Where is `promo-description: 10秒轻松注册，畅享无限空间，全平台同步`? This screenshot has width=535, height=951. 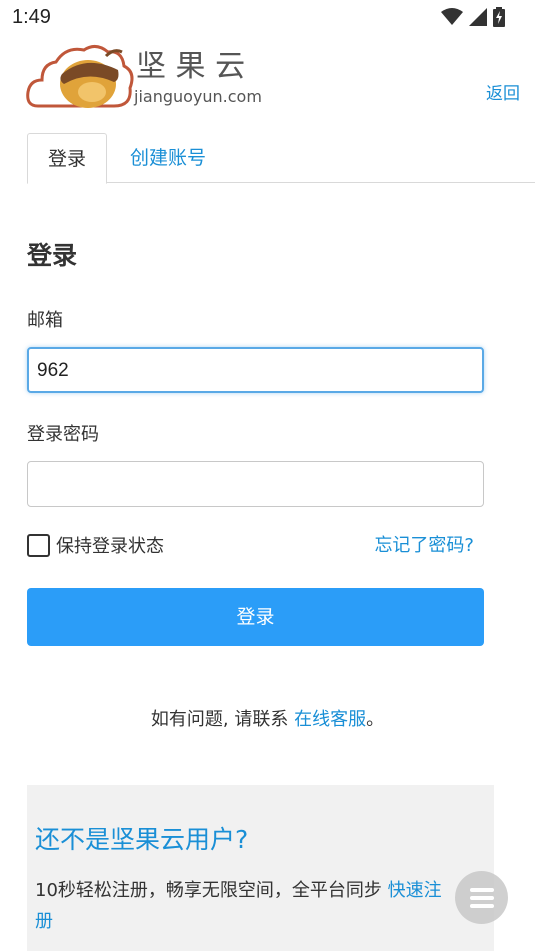 promo-description: 10秒轻松注册，畅享无限空间，全平台同步 is located at coordinates (211, 890).